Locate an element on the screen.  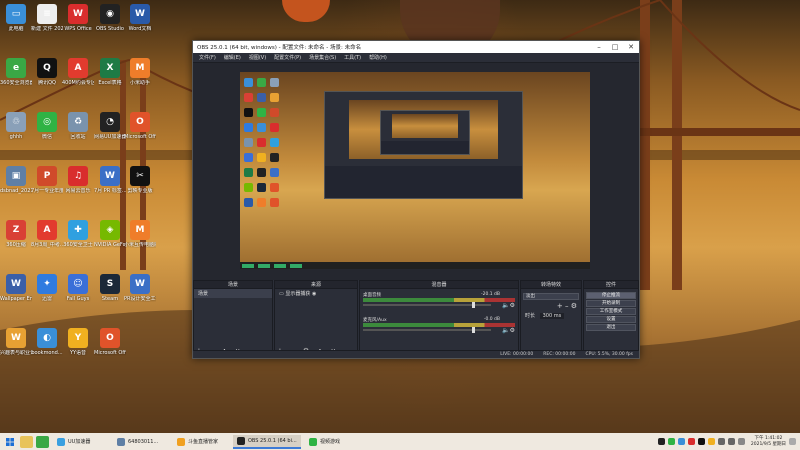
maximize-icon: □ is located at coordinates (615, 47).